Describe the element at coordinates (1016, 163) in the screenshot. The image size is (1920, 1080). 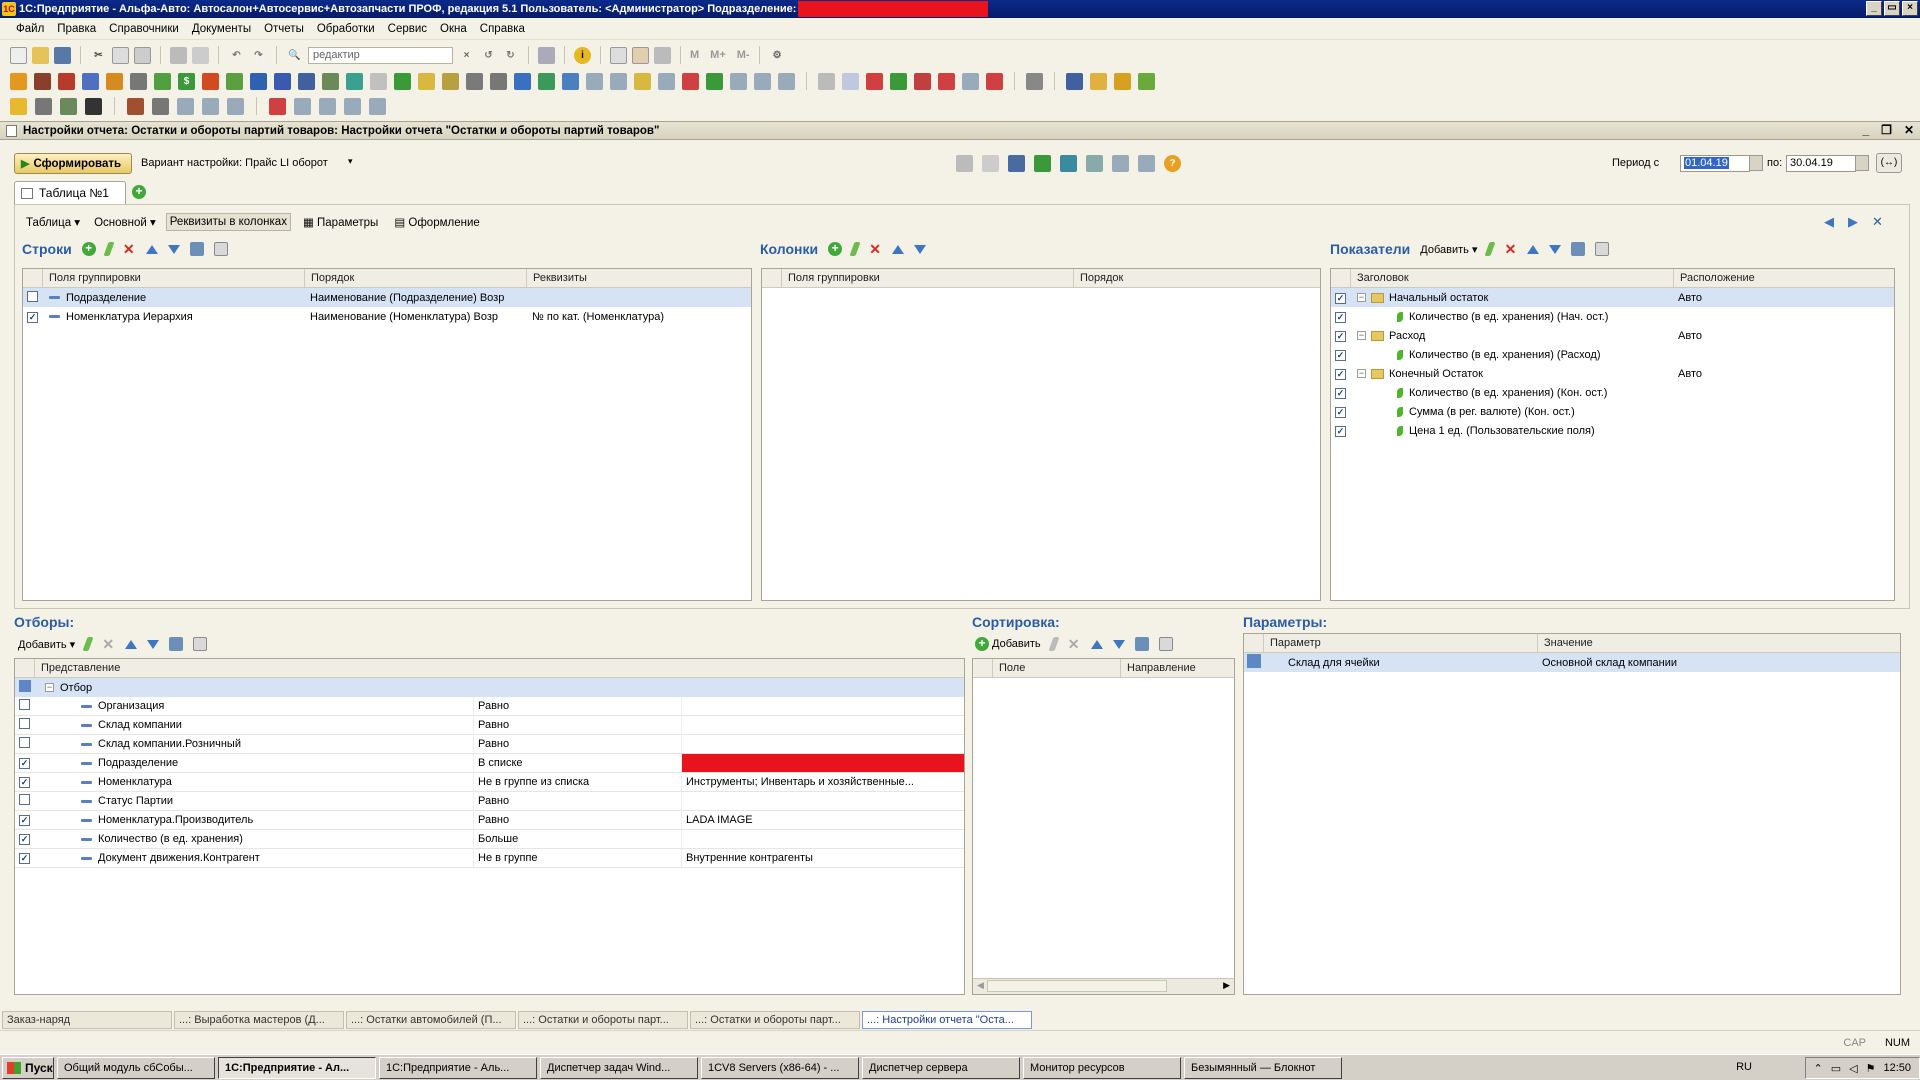
I see `save-settings-icon` at that location.